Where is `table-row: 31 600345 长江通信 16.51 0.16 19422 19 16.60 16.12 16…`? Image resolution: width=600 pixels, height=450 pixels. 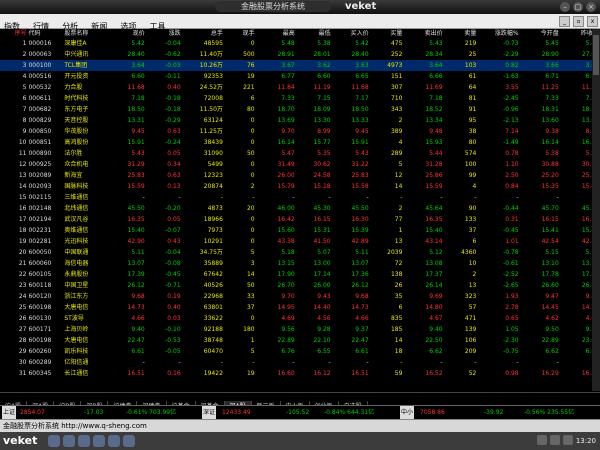 table-row: 31 600345 长江通信 16.51 0.16 19422 19 16.60 16.12 16… is located at coordinates (300, 373).